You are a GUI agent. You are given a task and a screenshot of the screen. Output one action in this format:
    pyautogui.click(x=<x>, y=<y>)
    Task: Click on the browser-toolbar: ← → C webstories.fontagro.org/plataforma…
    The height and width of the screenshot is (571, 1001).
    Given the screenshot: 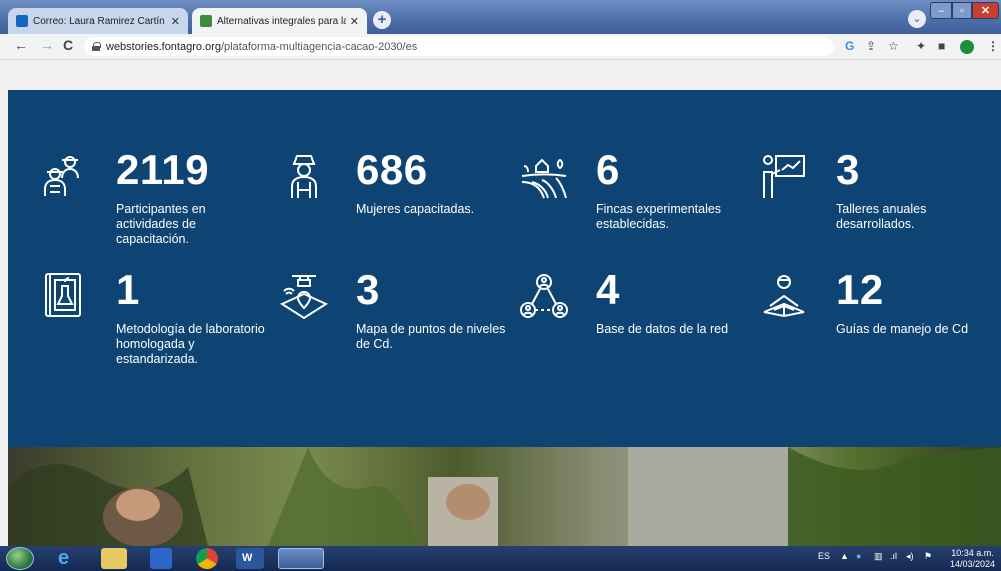 What is the action you would take?
    pyautogui.click(x=500, y=47)
    